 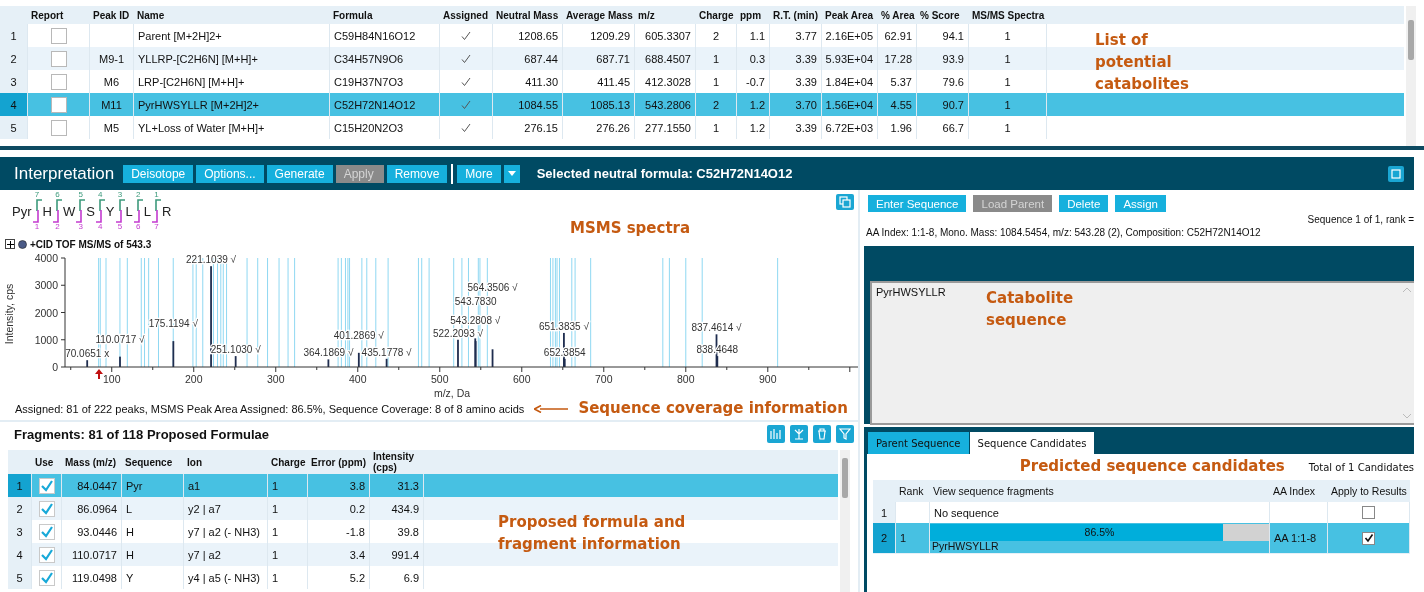 I want to click on tick-label: 500, so click(x=440, y=379).